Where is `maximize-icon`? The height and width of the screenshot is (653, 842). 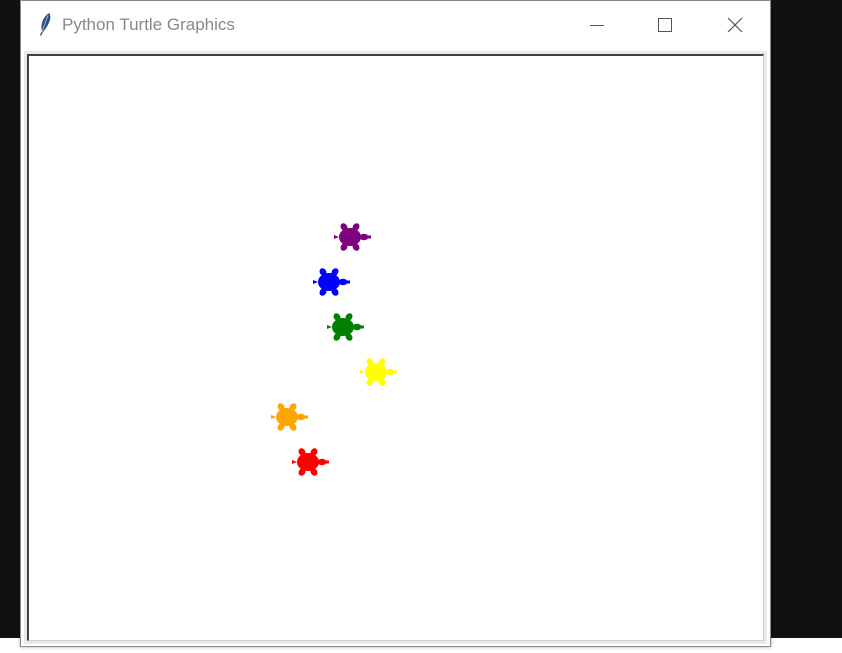
maximize-icon is located at coordinates (665, 25).